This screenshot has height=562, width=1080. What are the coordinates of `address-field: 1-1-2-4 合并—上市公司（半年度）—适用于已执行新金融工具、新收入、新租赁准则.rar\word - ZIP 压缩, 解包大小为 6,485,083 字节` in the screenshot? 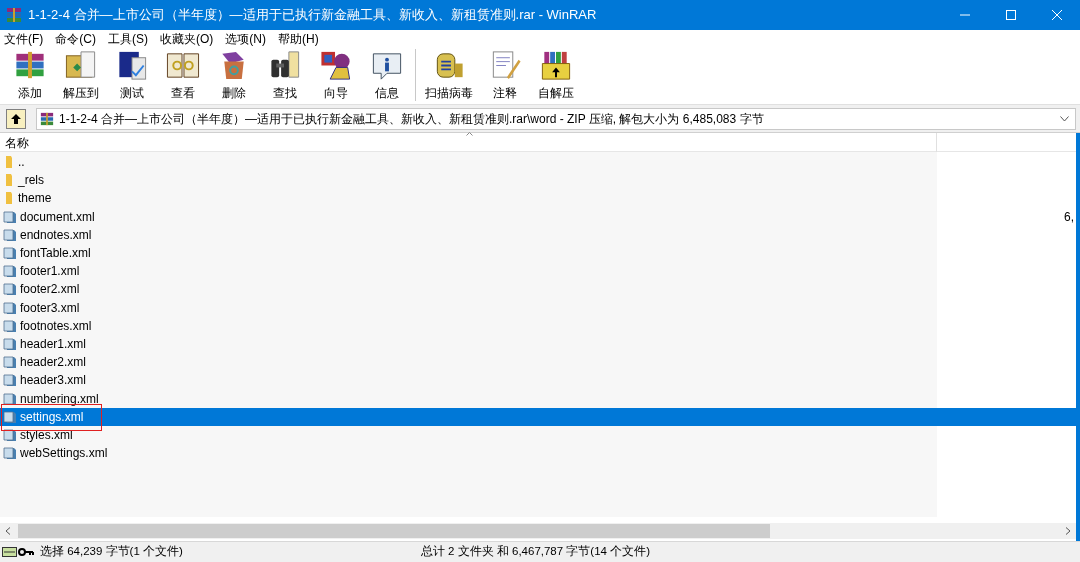 It's located at (556, 118).